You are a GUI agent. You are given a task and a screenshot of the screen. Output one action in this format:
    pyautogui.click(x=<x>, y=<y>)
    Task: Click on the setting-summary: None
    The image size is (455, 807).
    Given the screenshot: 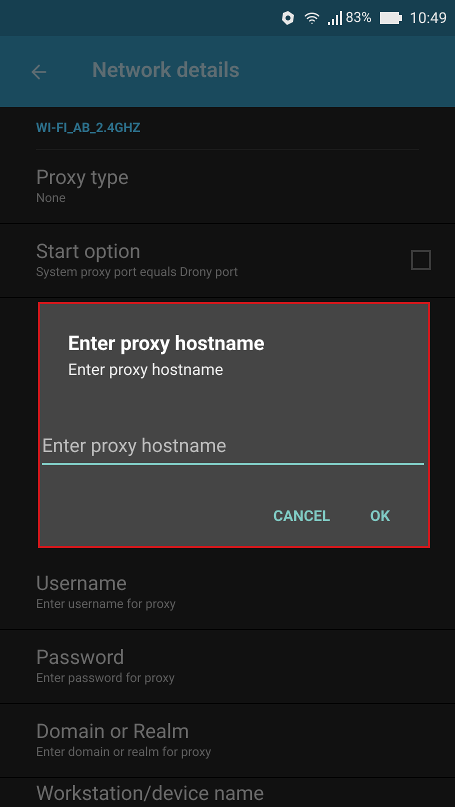 What is the action you would take?
    pyautogui.click(x=51, y=199)
    